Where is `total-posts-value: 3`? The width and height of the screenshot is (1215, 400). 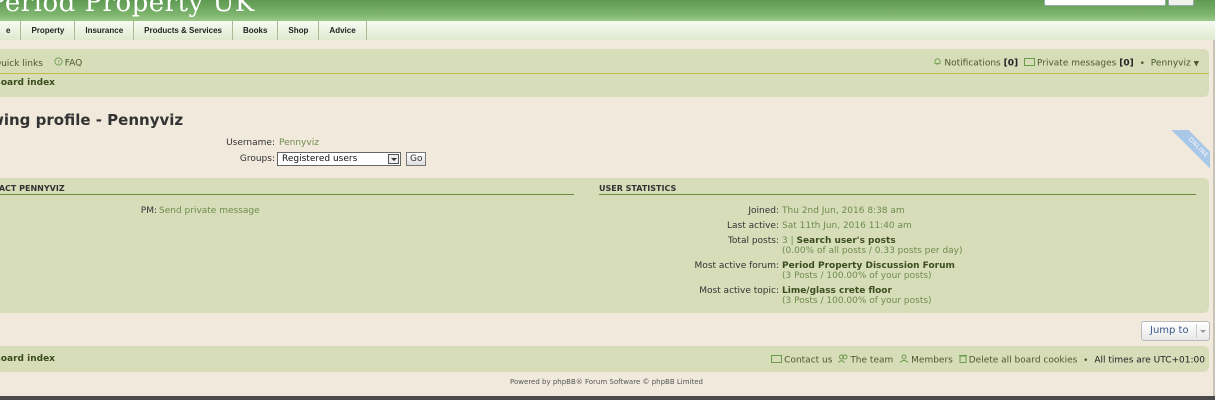 total-posts-value: 3 is located at coordinates (785, 241).